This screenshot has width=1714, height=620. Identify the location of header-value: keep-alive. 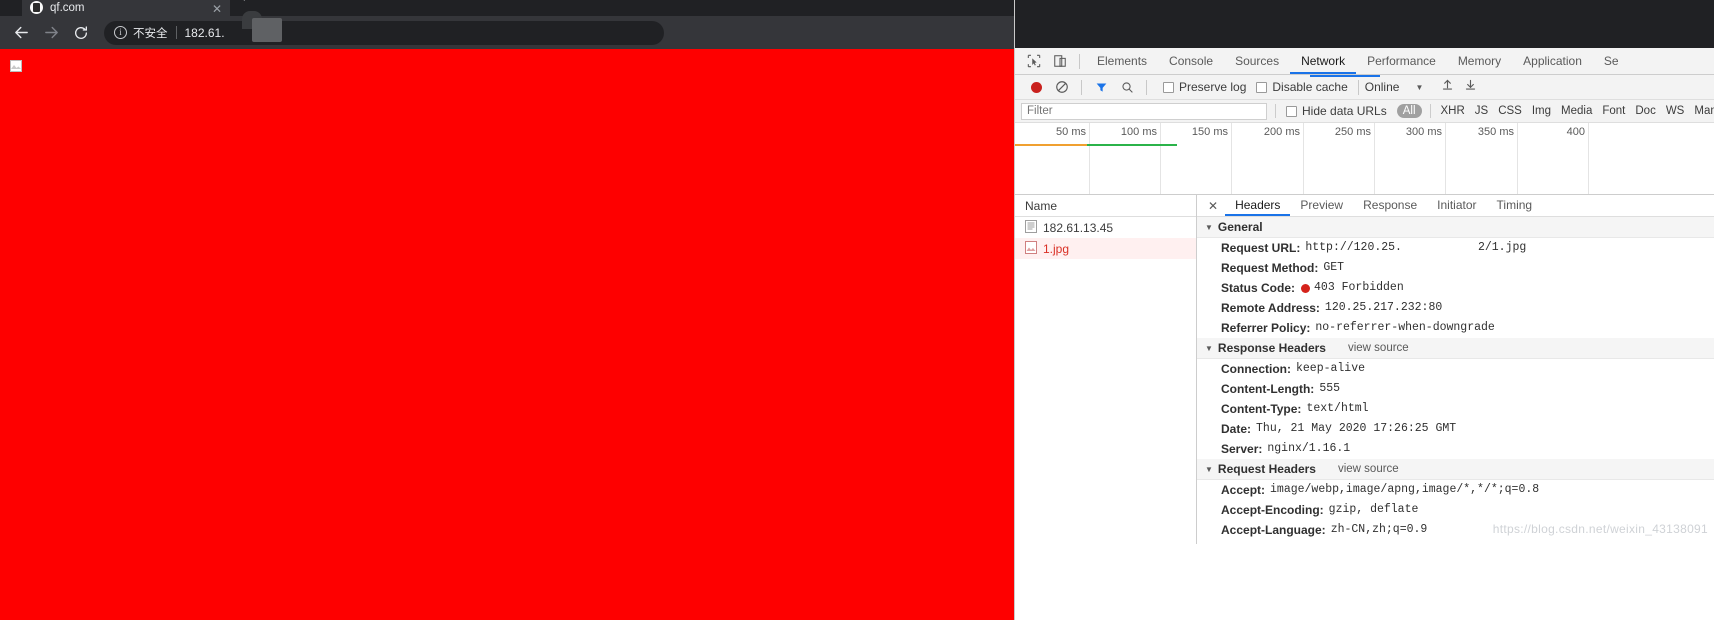
(1331, 368).